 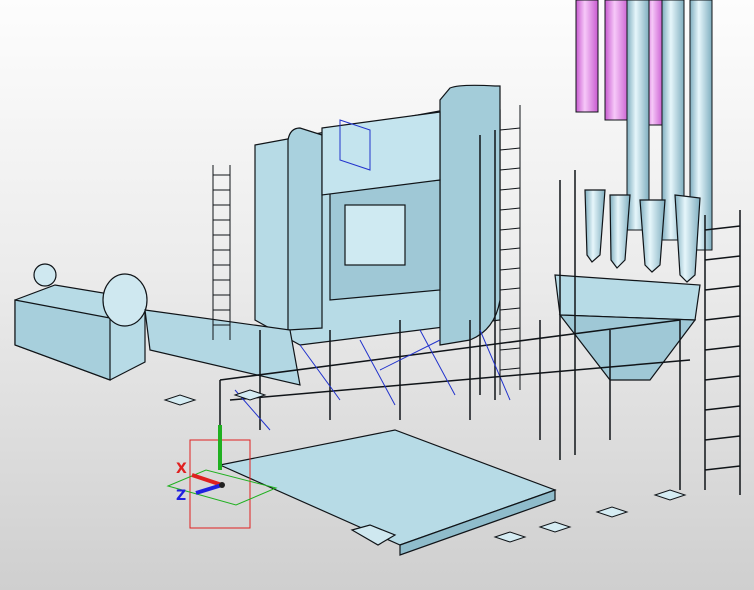 I want to click on axis-z-label: Z, so click(x=181, y=496).